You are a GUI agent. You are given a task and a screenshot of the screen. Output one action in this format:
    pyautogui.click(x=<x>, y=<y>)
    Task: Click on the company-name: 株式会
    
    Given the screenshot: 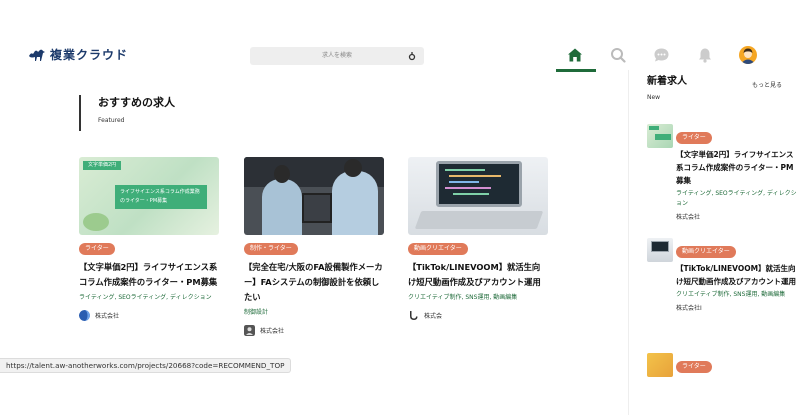 What is the action you would take?
    pyautogui.click(x=433, y=316)
    